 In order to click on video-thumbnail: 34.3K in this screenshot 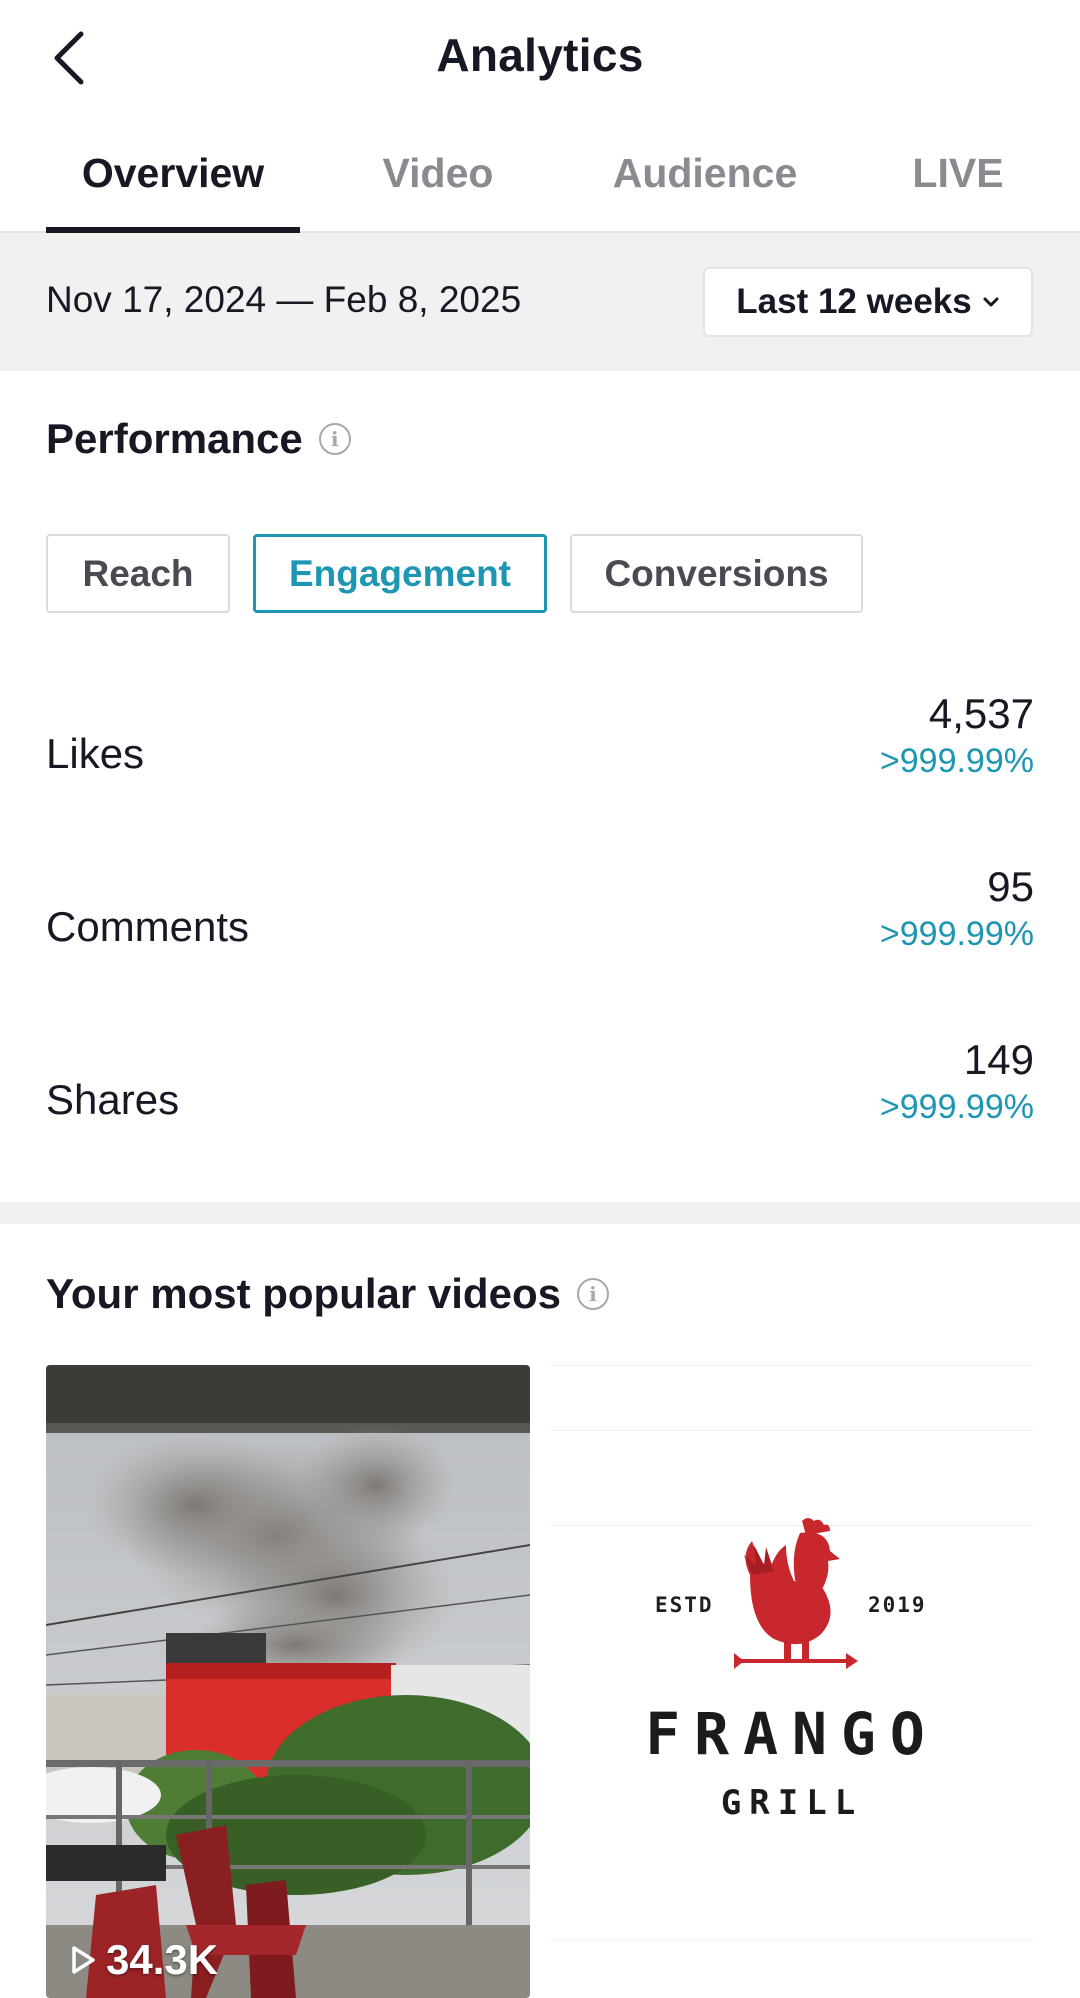, I will do `click(288, 1681)`.